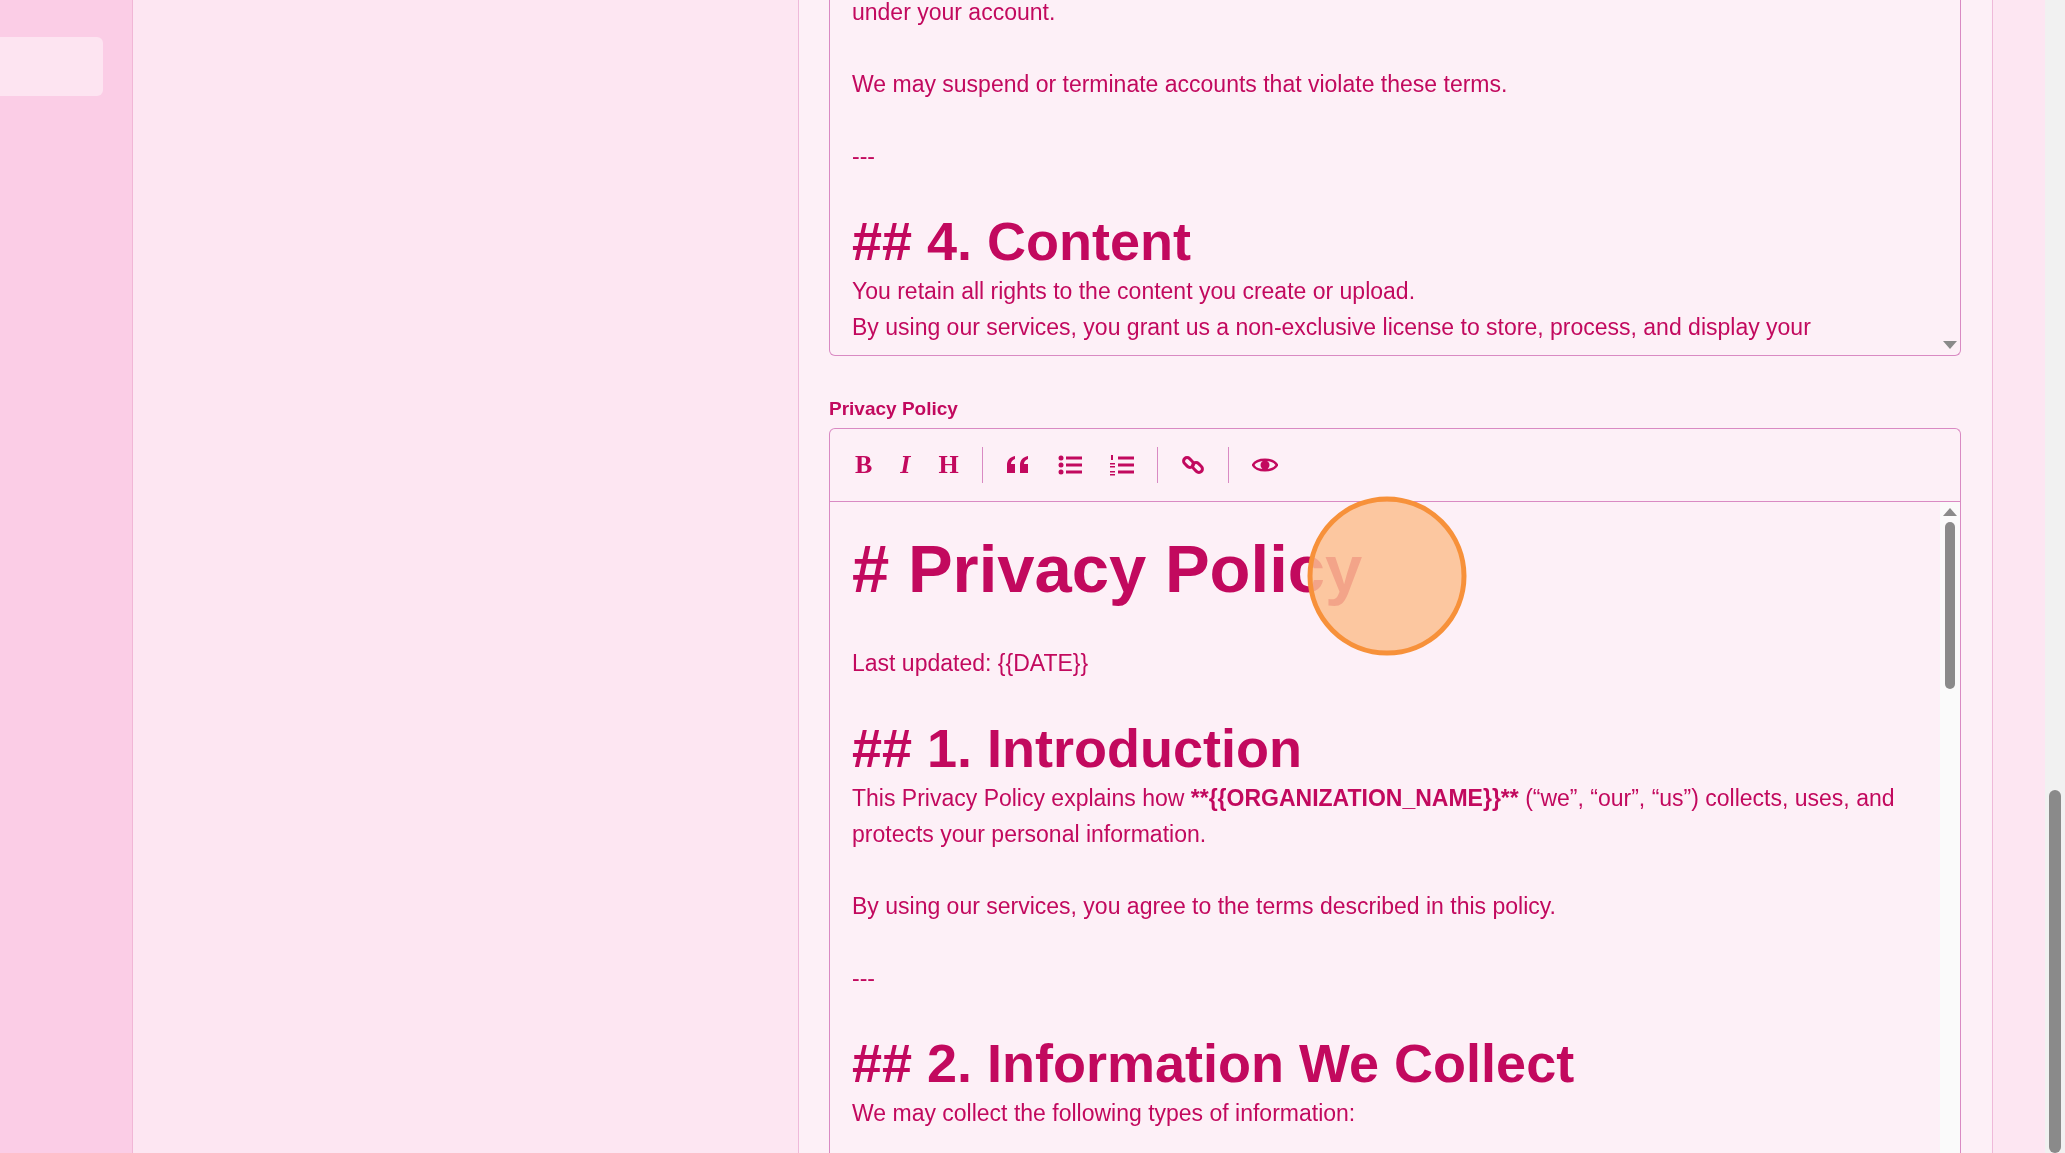 This screenshot has width=2065, height=1153. What do you see at coordinates (1121, 465) in the screenshot?
I see `numbered-list-icon` at bounding box center [1121, 465].